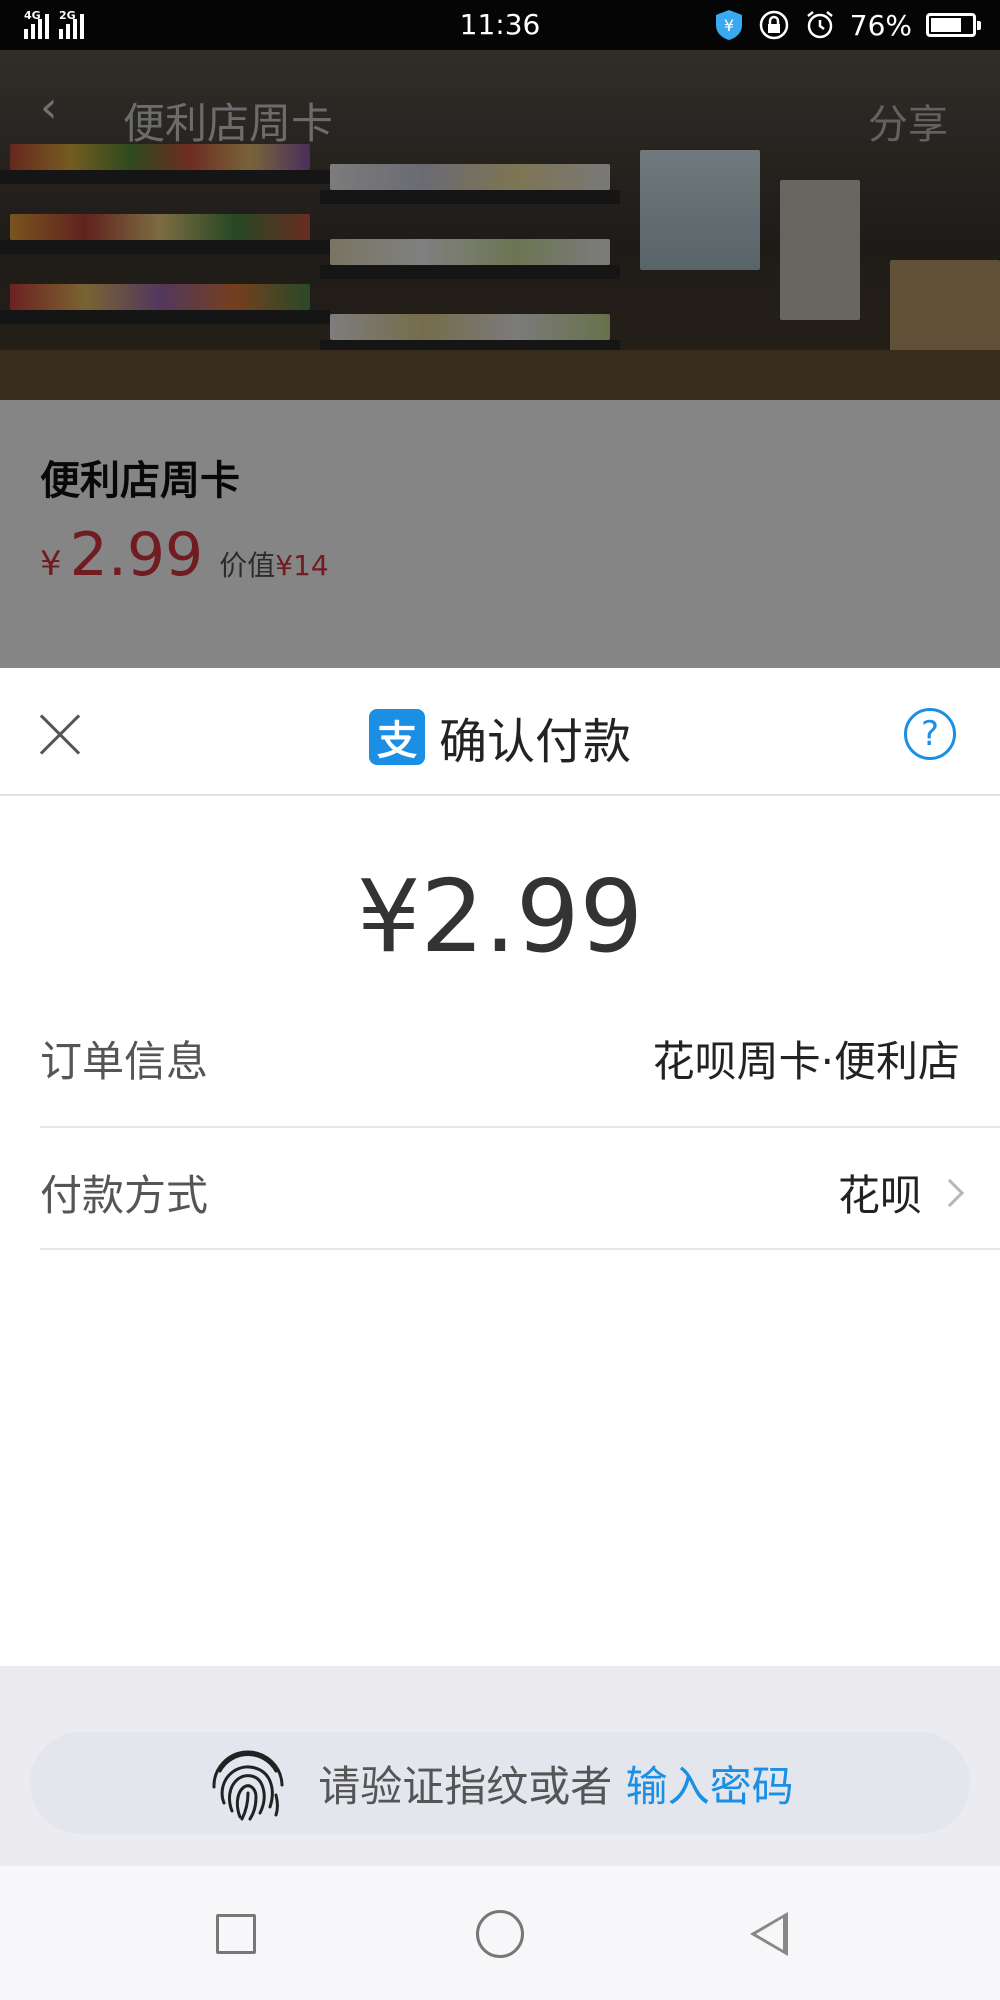  Describe the element at coordinates (774, 25) in the screenshot. I see `lock-rotation-icon` at that location.